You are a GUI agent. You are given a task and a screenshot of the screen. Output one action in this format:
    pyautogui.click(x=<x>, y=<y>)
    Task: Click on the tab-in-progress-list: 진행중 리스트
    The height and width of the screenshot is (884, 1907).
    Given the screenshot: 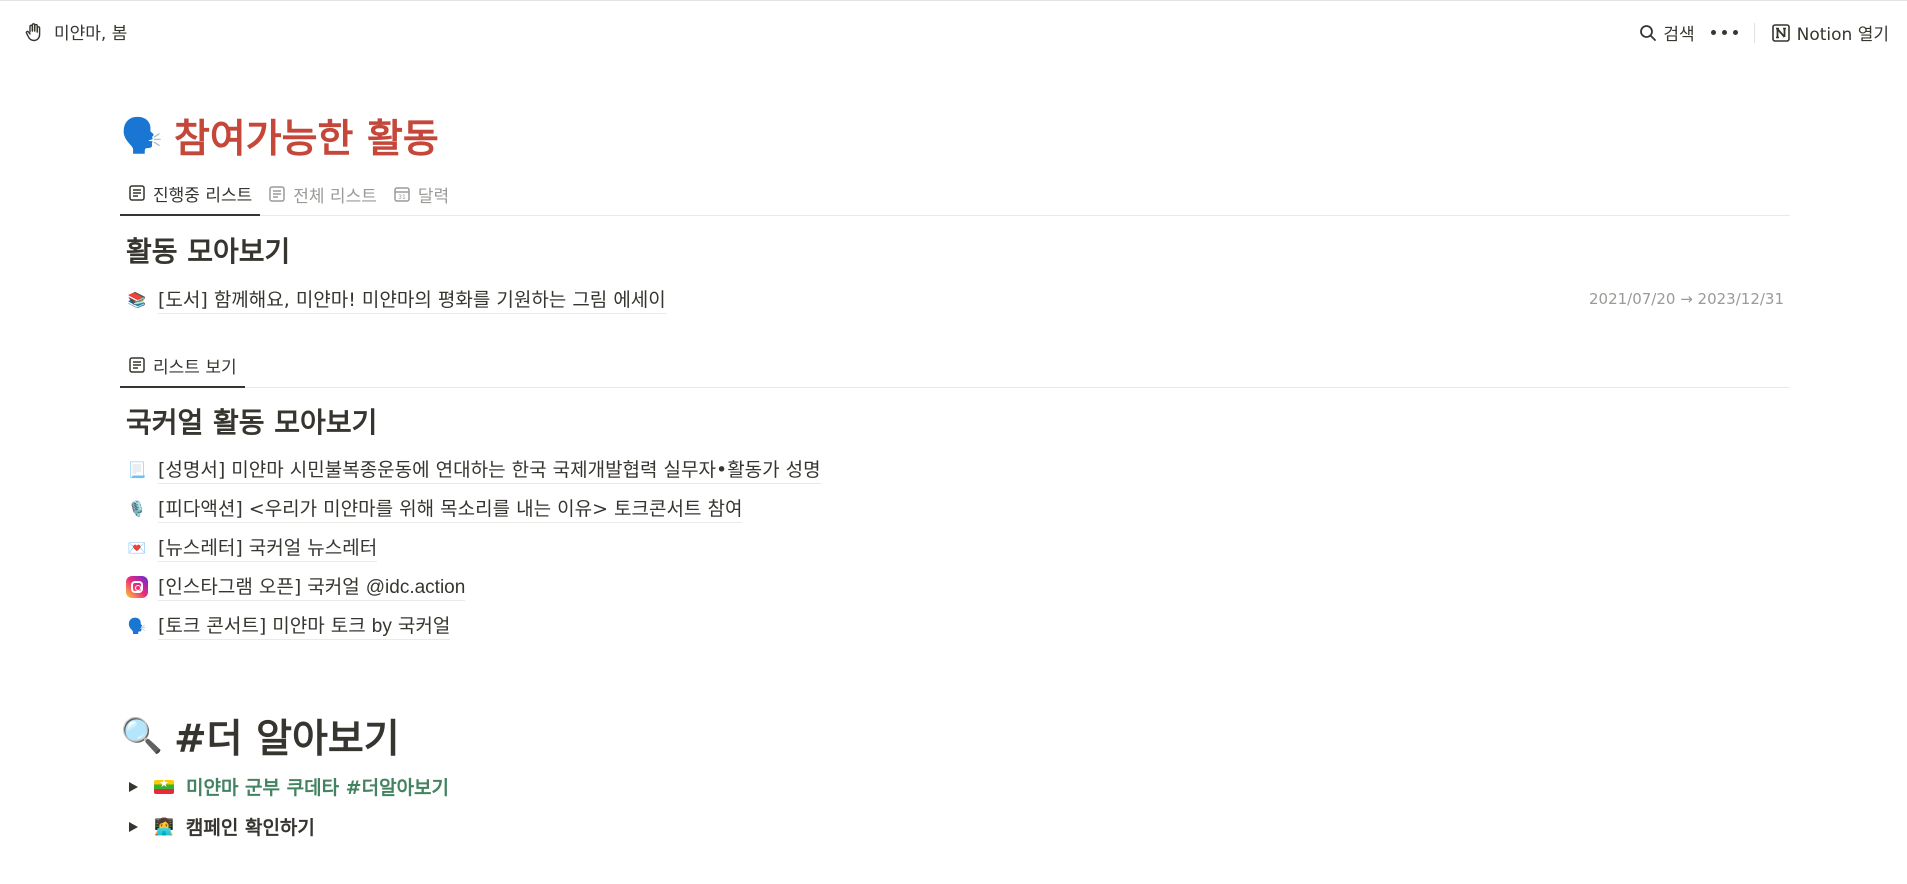 What is the action you would take?
    pyautogui.click(x=190, y=194)
    